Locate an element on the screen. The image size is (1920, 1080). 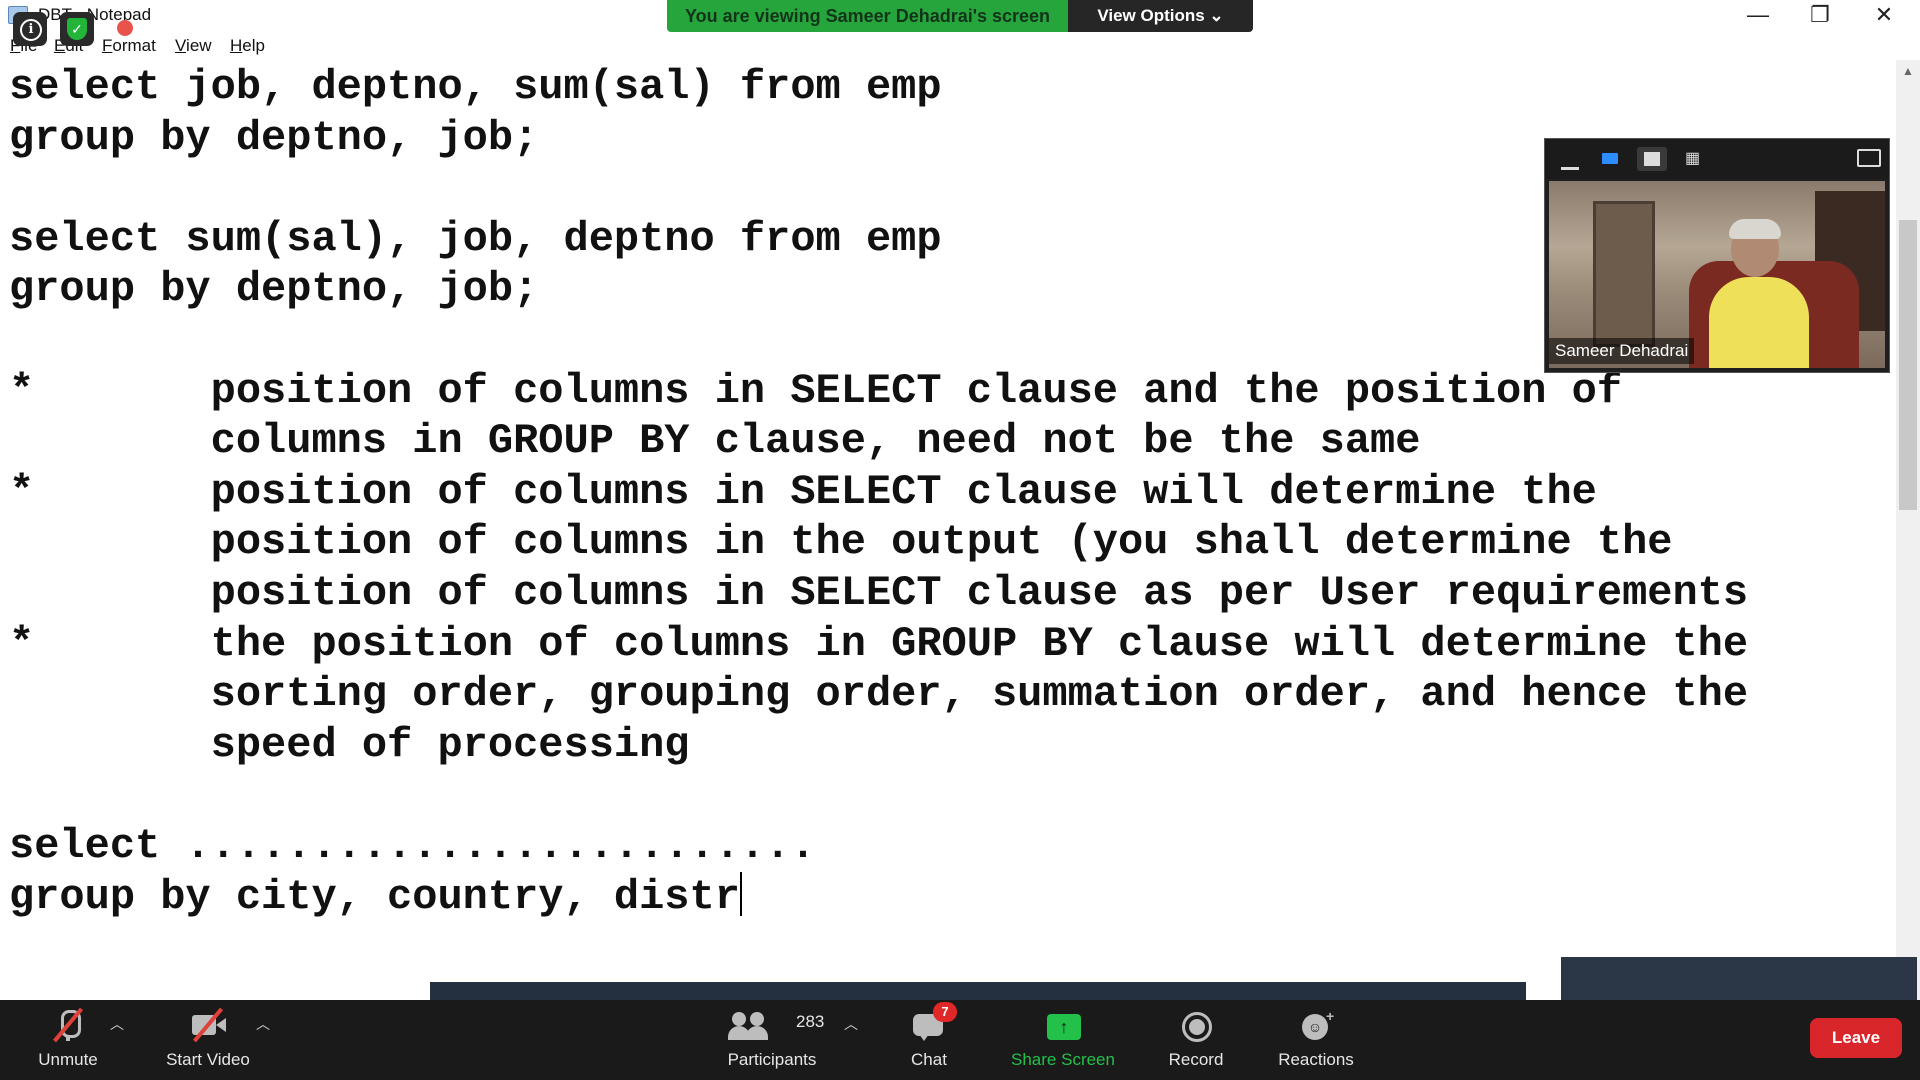
video-options-caret-icon: ︿ is located at coordinates (263, 1024).